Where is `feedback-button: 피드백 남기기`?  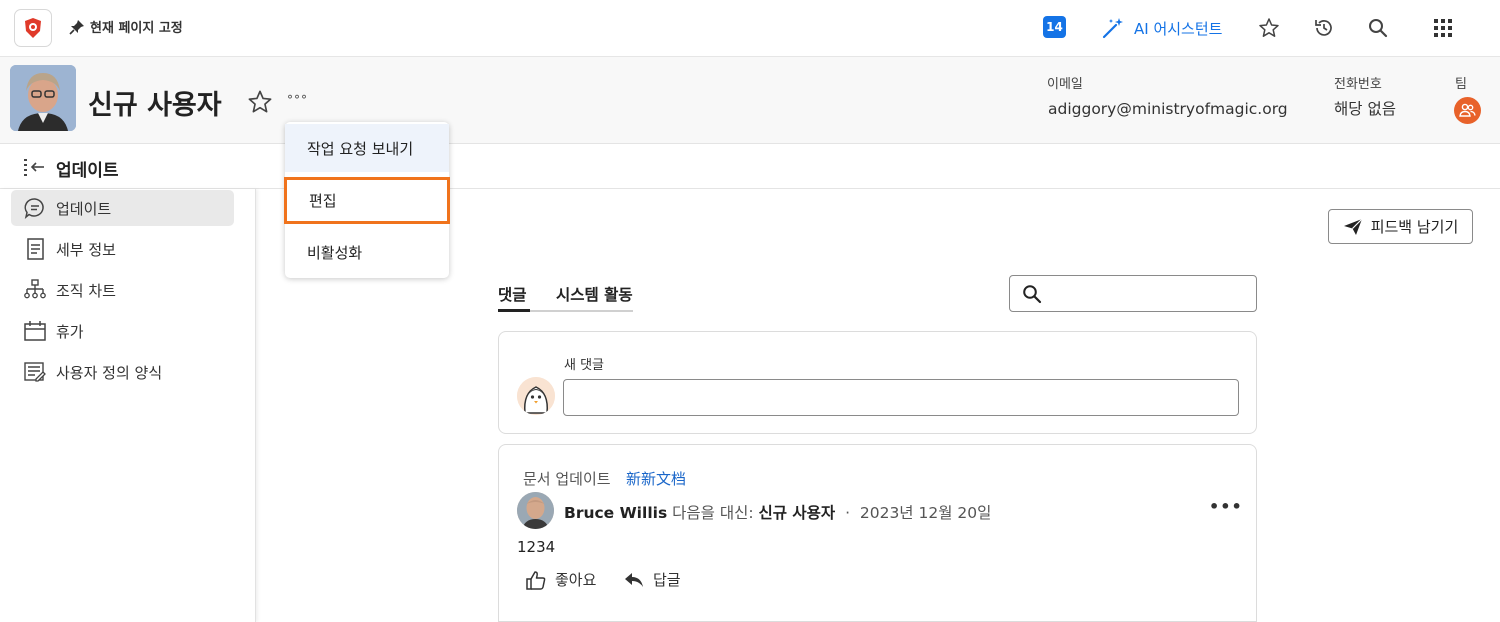 feedback-button: 피드백 남기기 is located at coordinates (1400, 226).